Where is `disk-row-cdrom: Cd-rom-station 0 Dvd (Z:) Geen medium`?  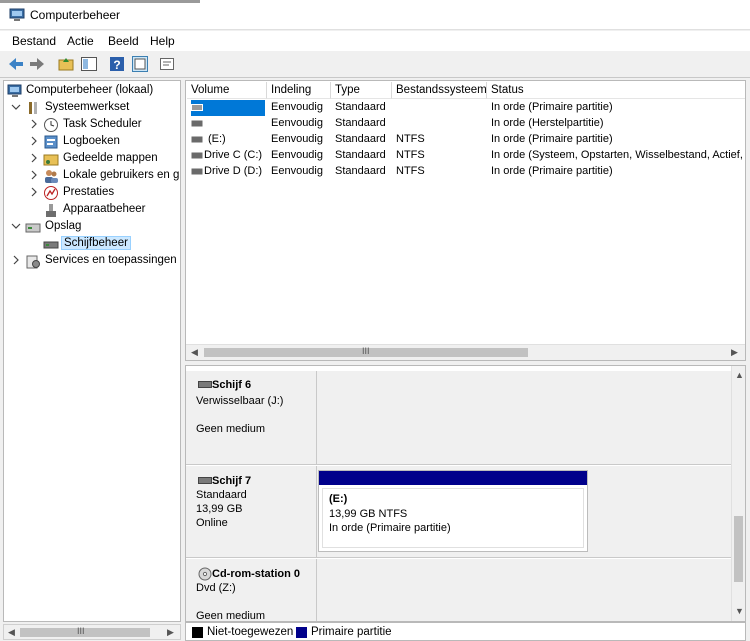
disk-row-cdrom: Cd-rom-station 0 Dvd (Z:) Geen medium is located at coordinates (458, 590).